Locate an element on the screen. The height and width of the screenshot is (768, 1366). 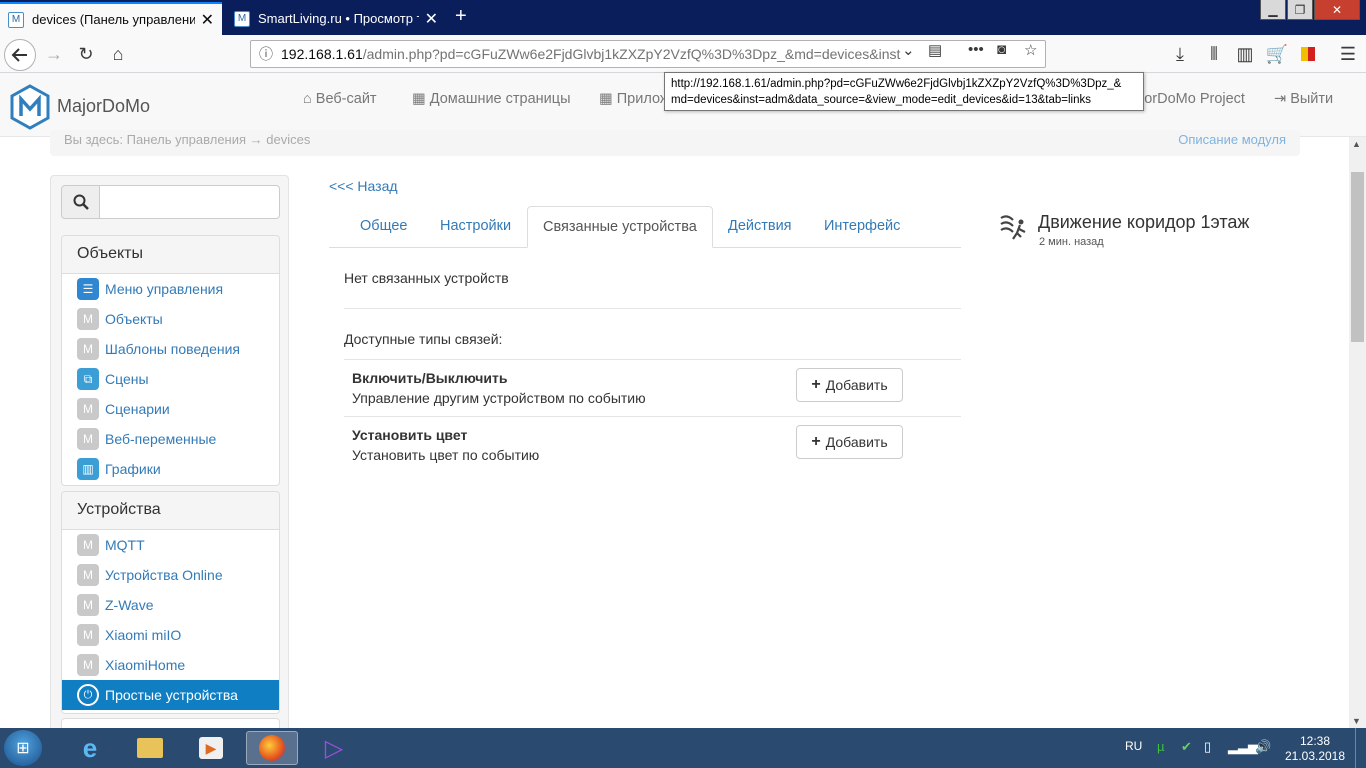
search-icon is located at coordinates (80, 202).